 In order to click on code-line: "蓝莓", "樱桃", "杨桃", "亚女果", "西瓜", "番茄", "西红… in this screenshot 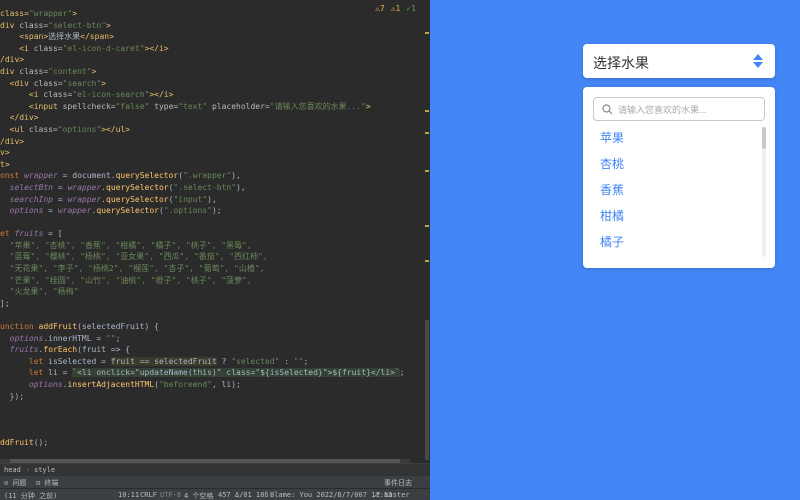, I will do `click(210, 257)`.